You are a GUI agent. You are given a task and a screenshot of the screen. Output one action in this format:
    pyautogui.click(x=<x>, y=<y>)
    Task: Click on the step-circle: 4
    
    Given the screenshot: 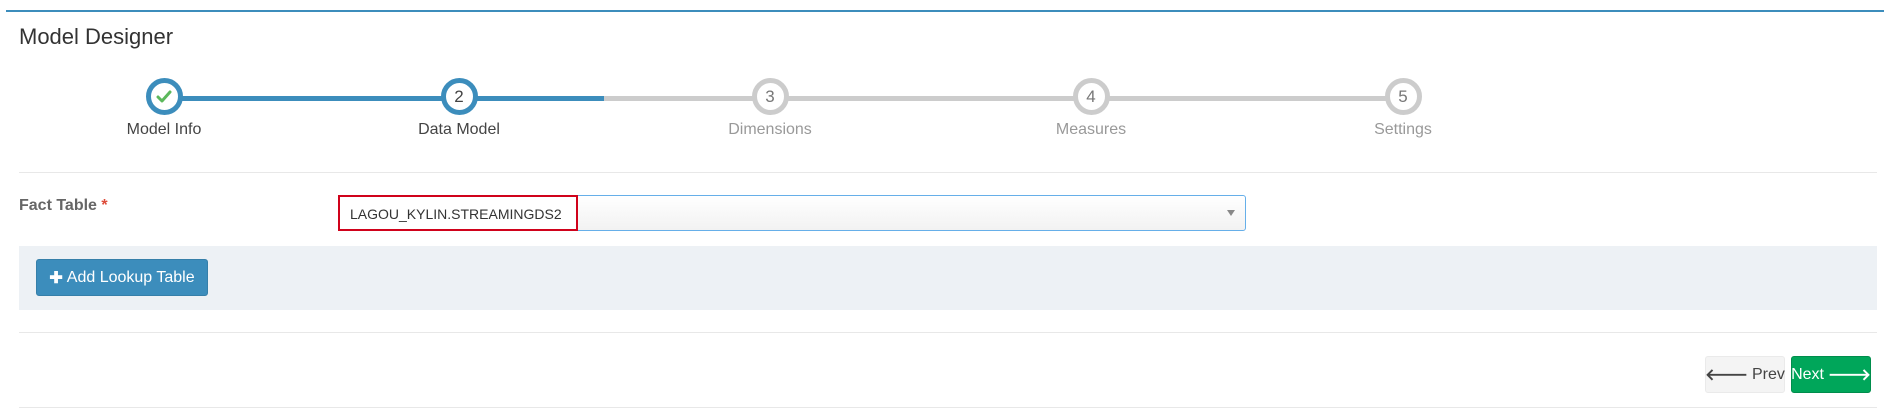 What is the action you would take?
    pyautogui.click(x=1091, y=96)
    